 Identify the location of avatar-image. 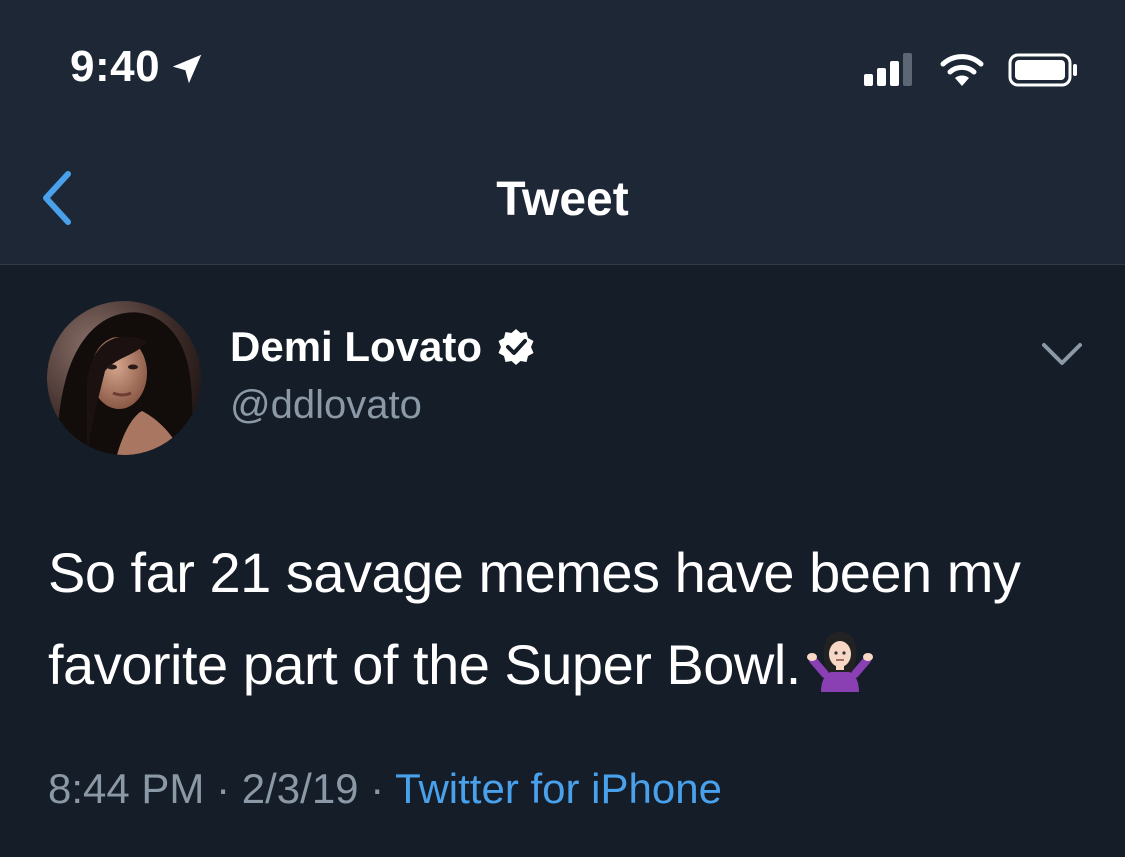
(124, 378).